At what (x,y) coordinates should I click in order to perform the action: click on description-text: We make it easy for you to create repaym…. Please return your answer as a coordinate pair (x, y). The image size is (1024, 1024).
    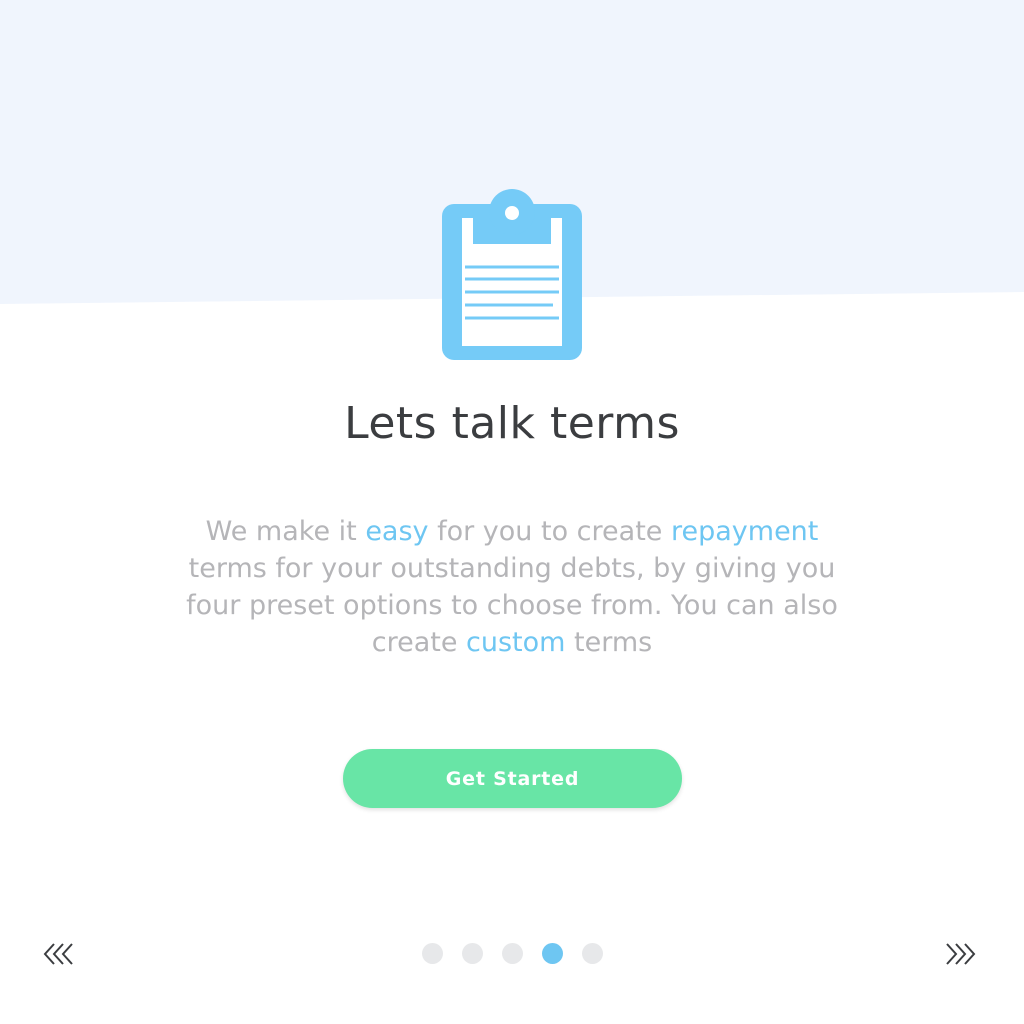
    Looking at the image, I should click on (512, 587).